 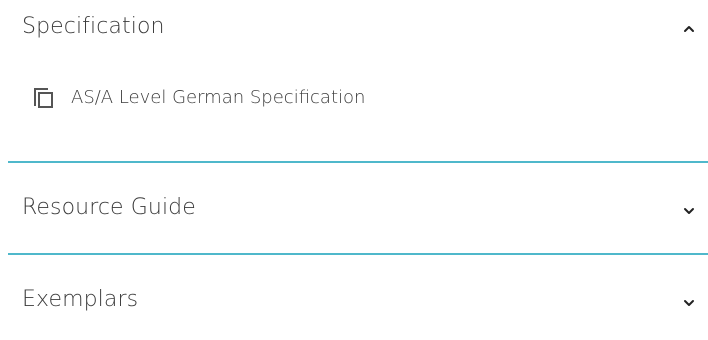 I want to click on copy-document-icon, so click(x=43, y=97).